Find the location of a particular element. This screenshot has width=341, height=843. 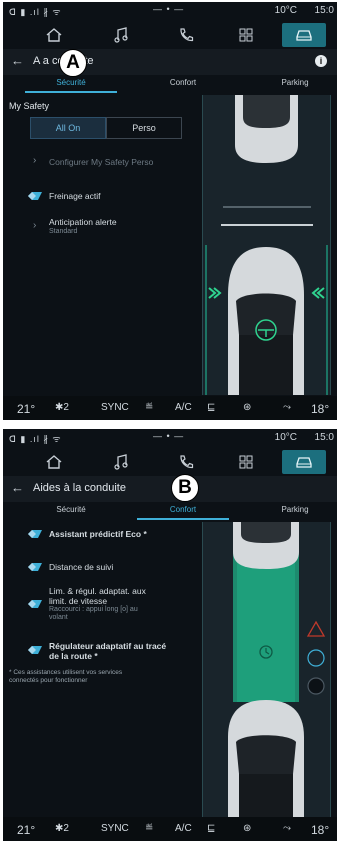

my-safety-heading: My Safety is located at coordinates (29, 106).